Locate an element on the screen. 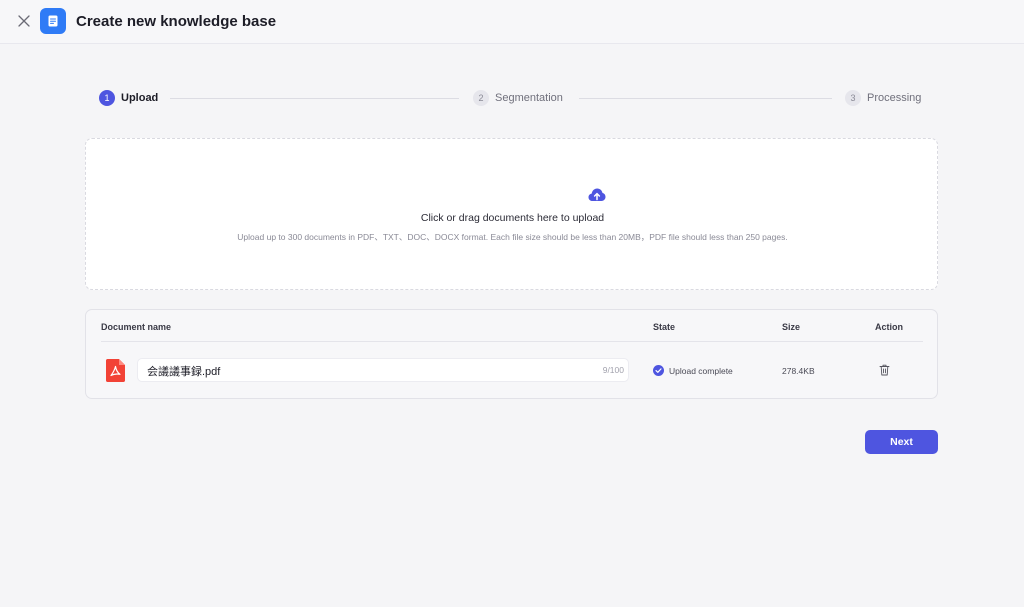 This screenshot has width=1024, height=607. state-label: Upload complete is located at coordinates (701, 370).